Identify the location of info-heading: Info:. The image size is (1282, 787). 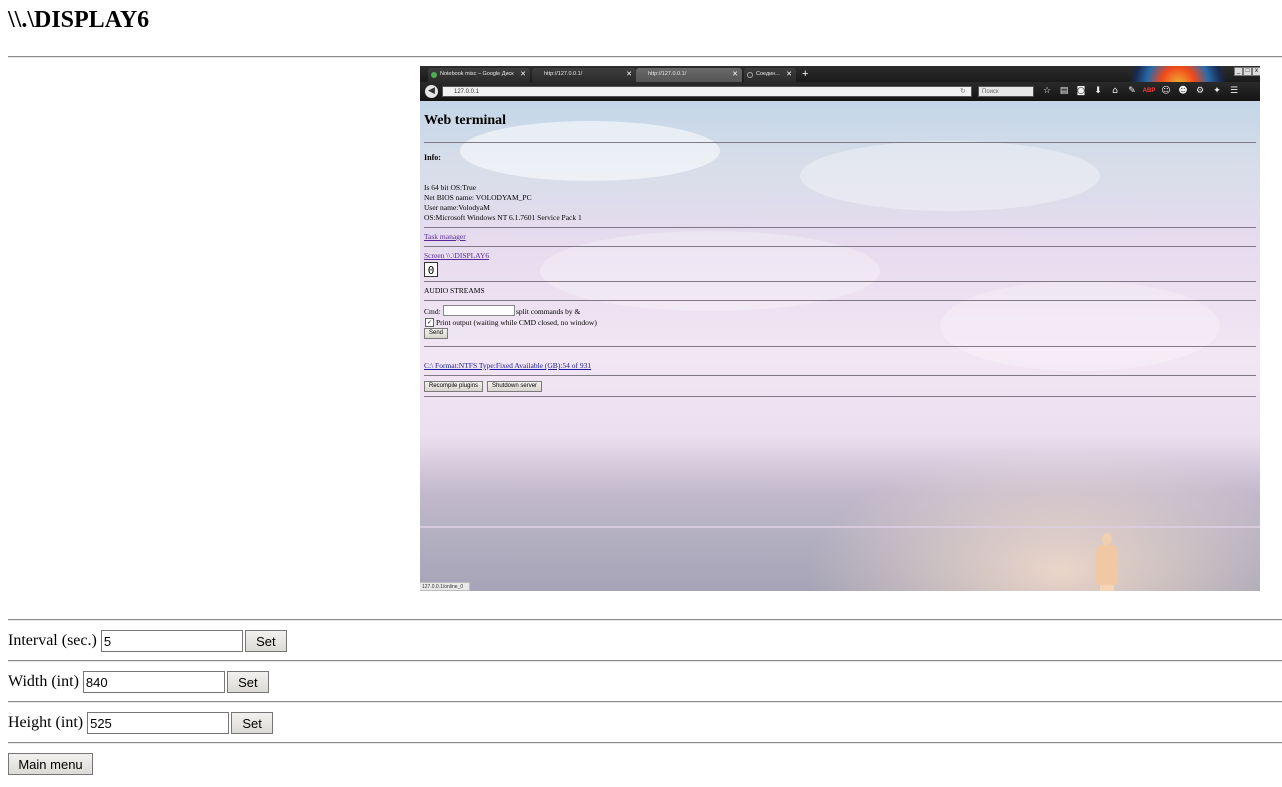
(432, 157).